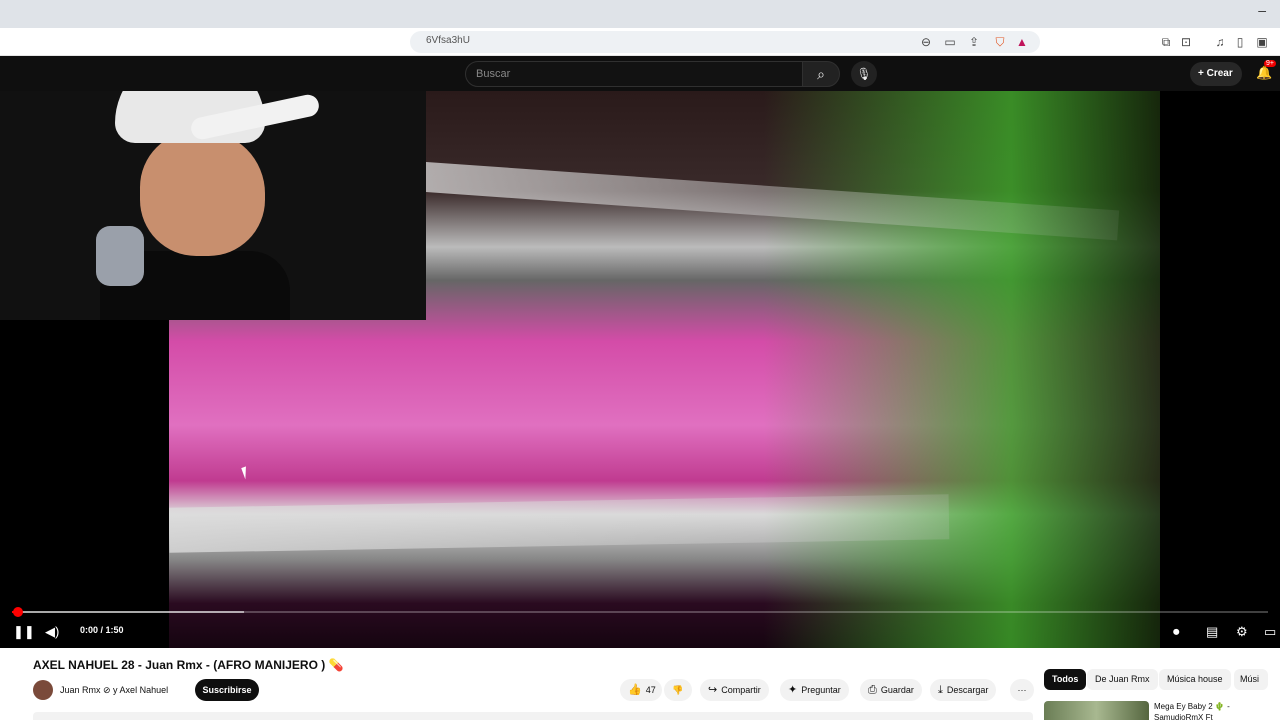 Image resolution: width=1280 pixels, height=720 pixels. I want to click on share-arrow-icon: ↪, so click(713, 690).